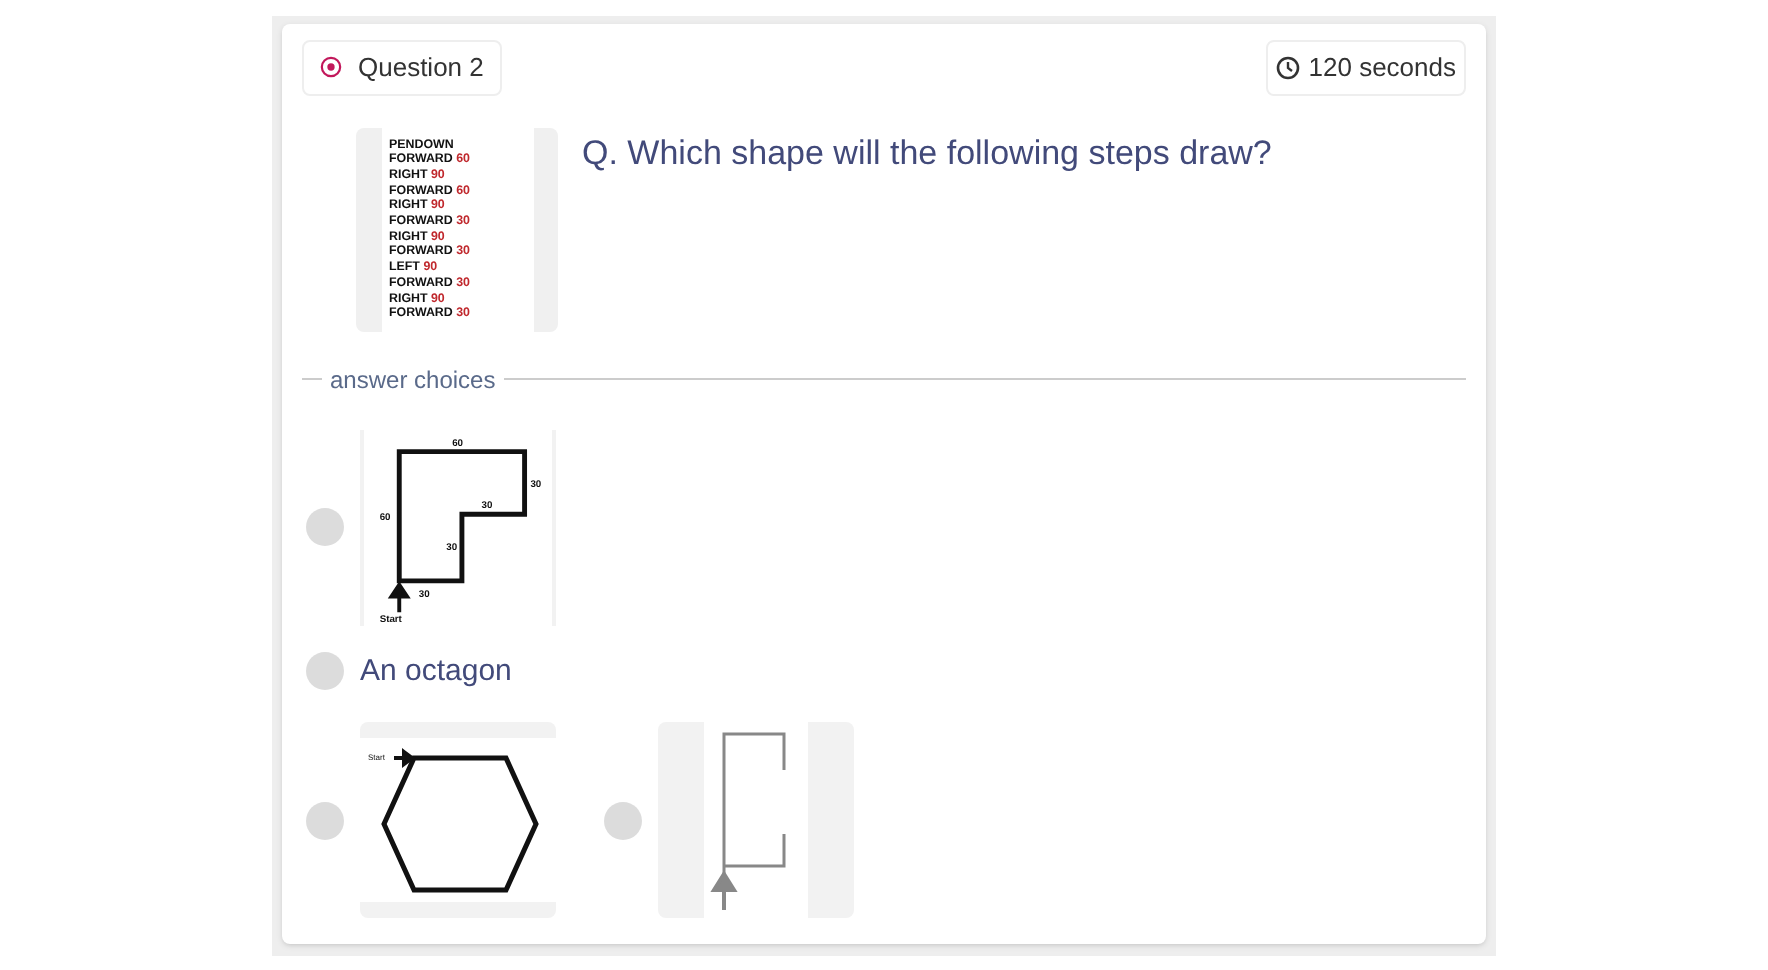  I want to click on question-number: Question 2, so click(421, 68).